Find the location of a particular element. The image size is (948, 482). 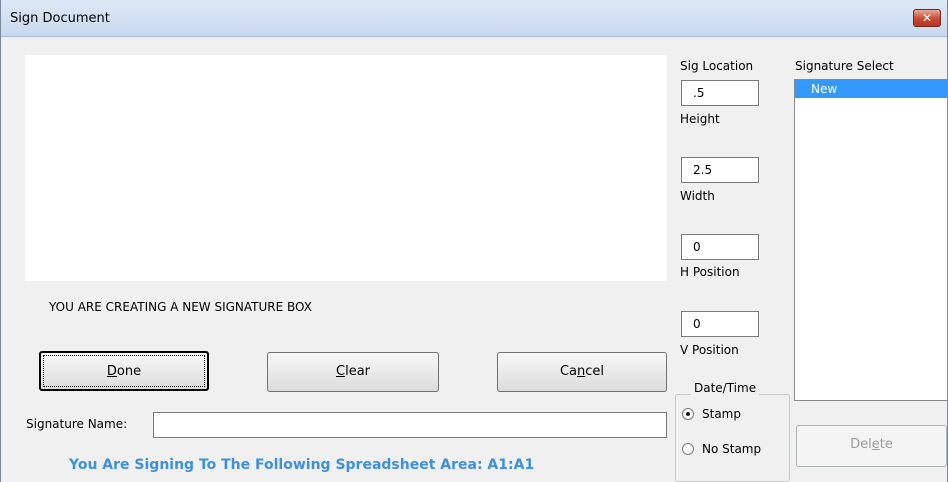

h-position-input: 0 is located at coordinates (720, 324).